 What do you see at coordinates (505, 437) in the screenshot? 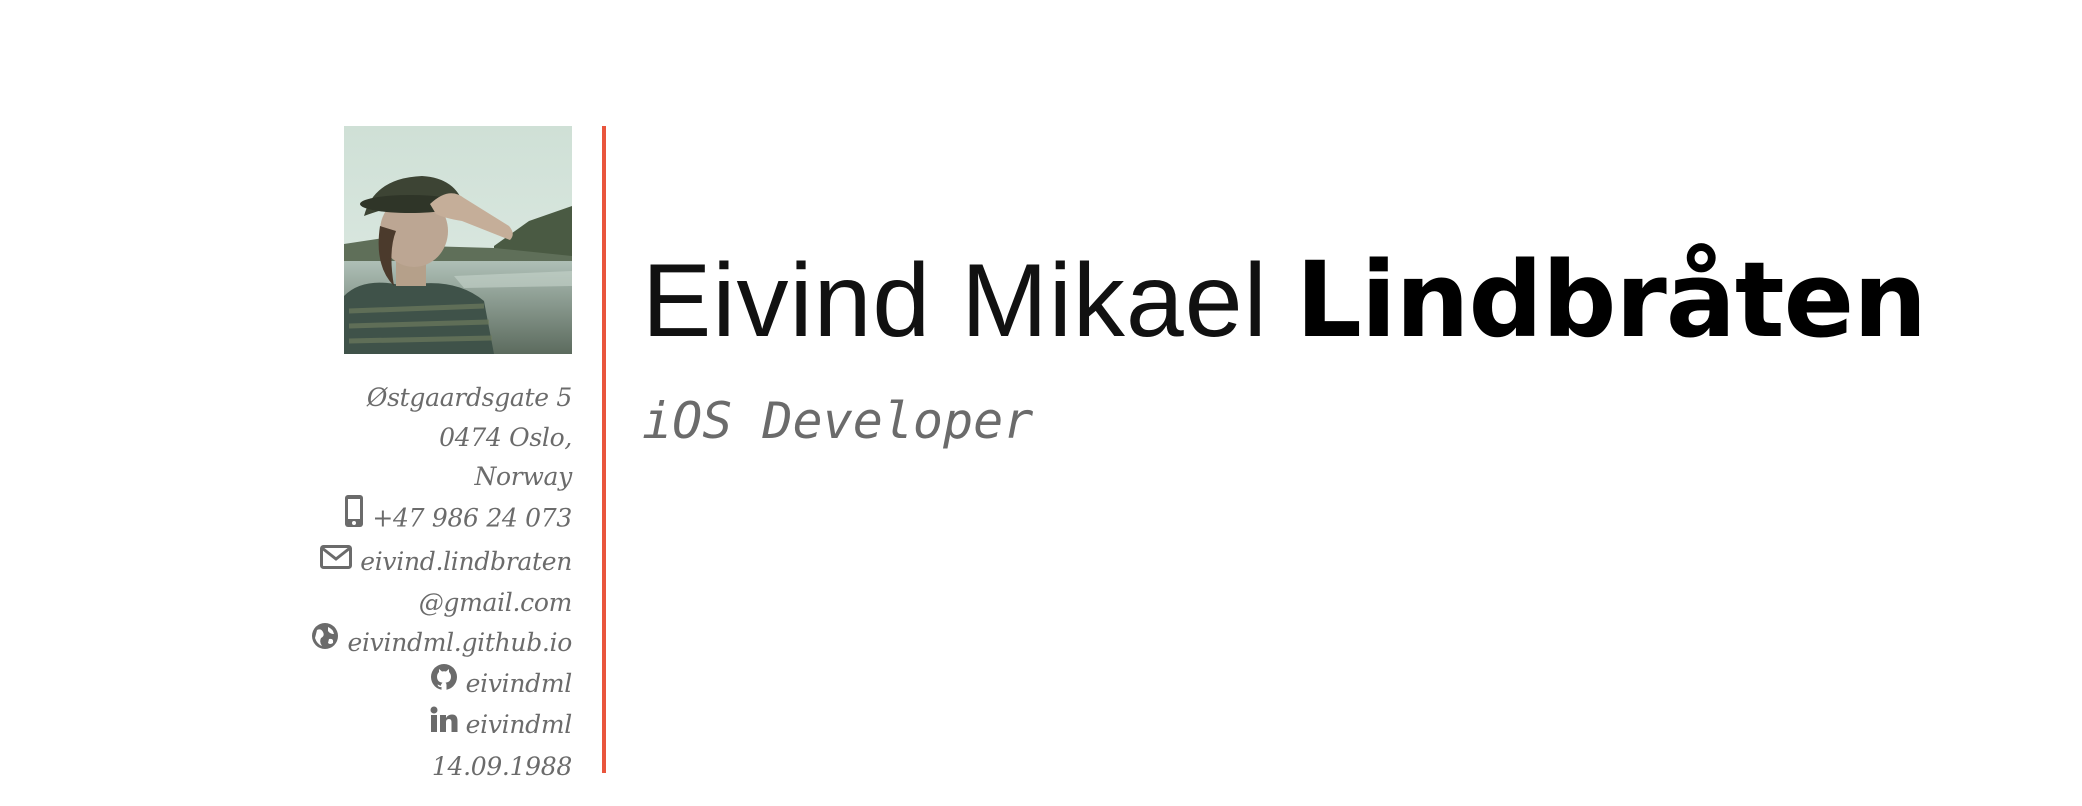
I see `address-line-2: 0474 Oslo,` at bounding box center [505, 437].